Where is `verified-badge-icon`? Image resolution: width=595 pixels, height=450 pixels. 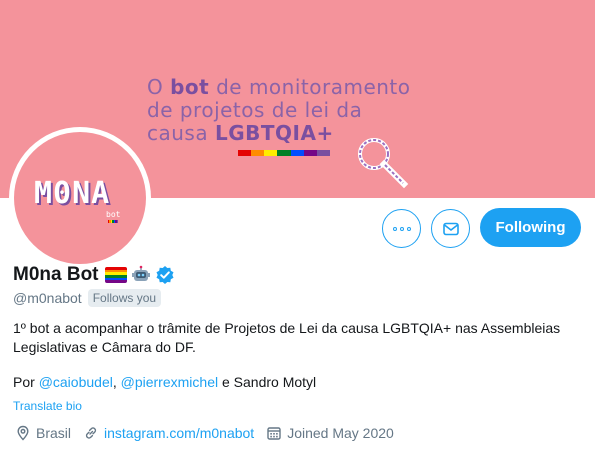 verified-badge-icon is located at coordinates (164, 275).